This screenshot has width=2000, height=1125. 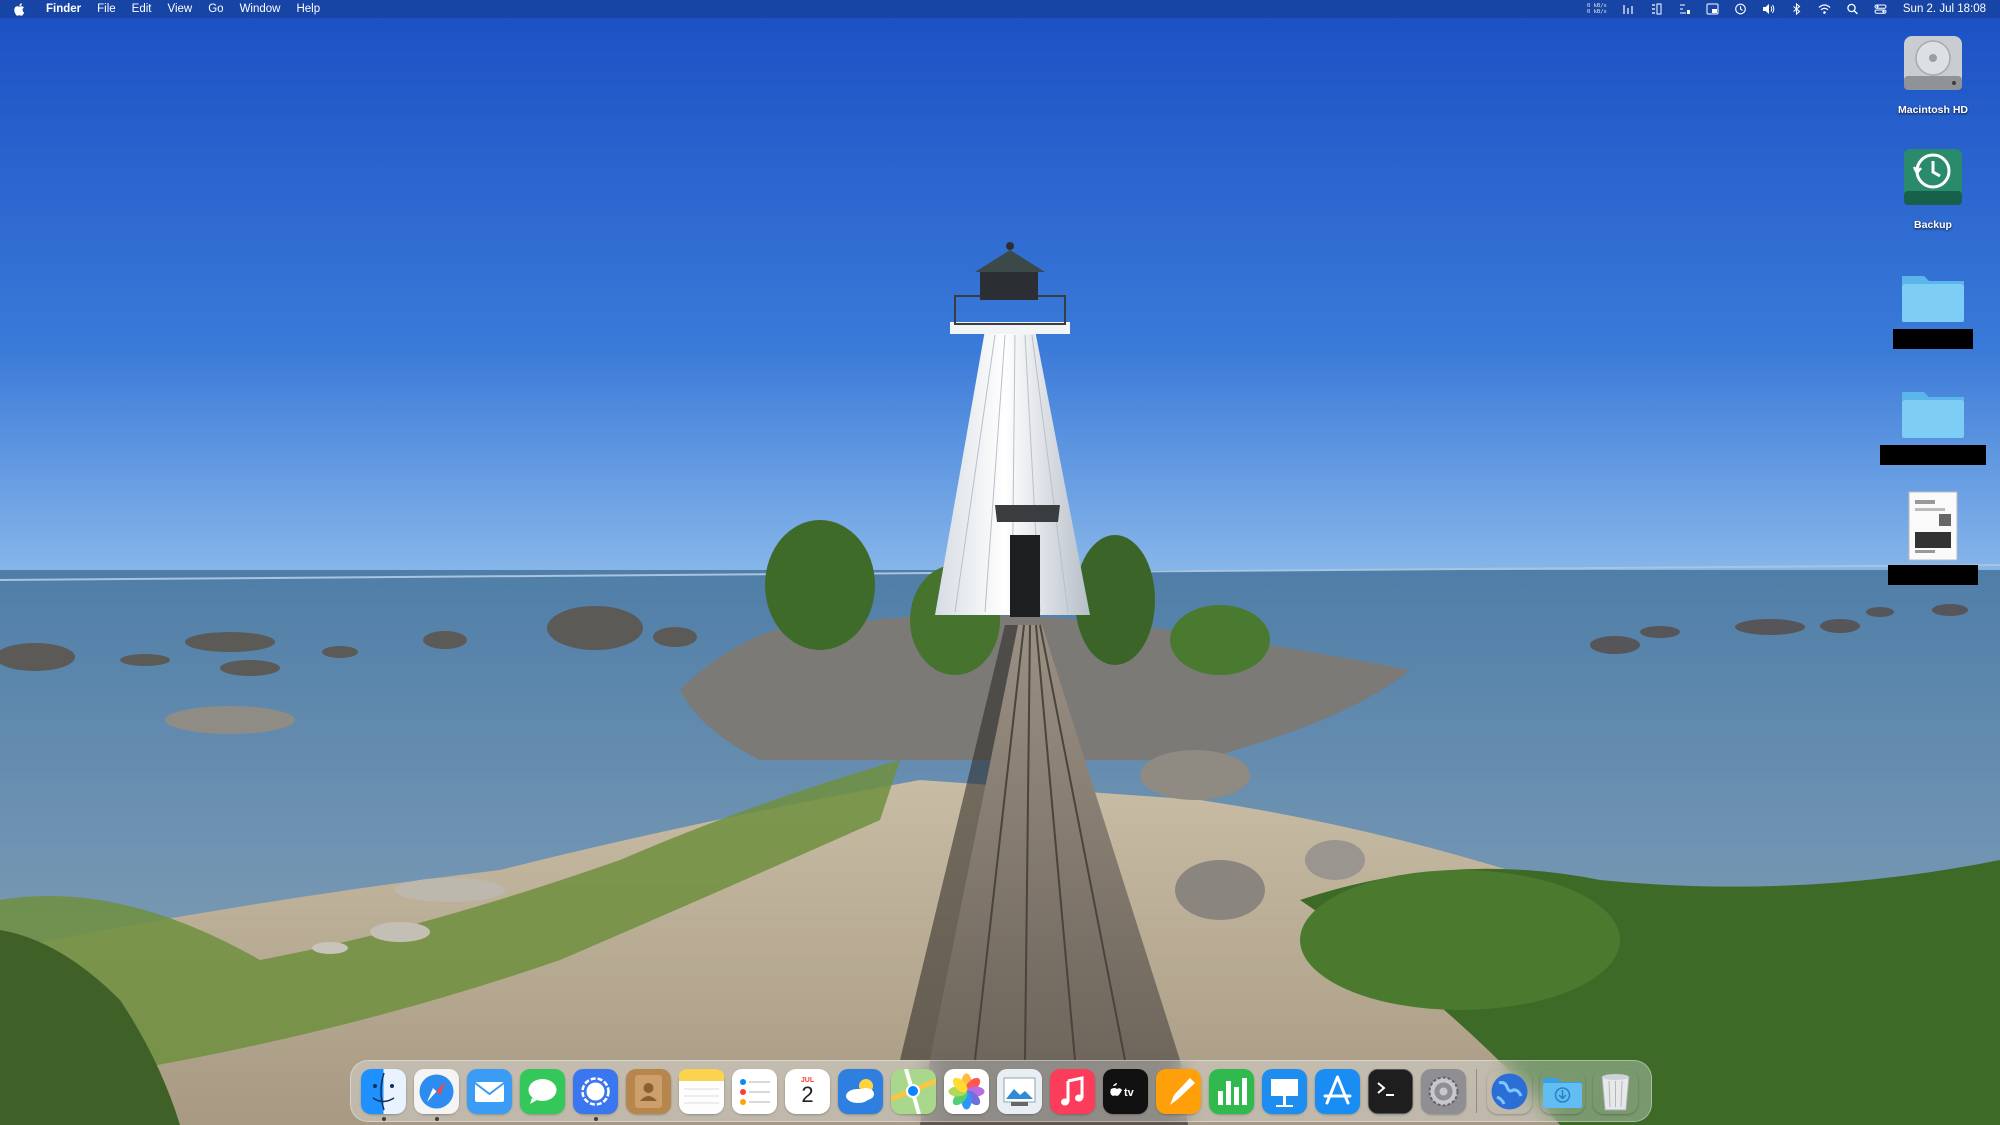 I want to click on menu-file: File, so click(x=106, y=9).